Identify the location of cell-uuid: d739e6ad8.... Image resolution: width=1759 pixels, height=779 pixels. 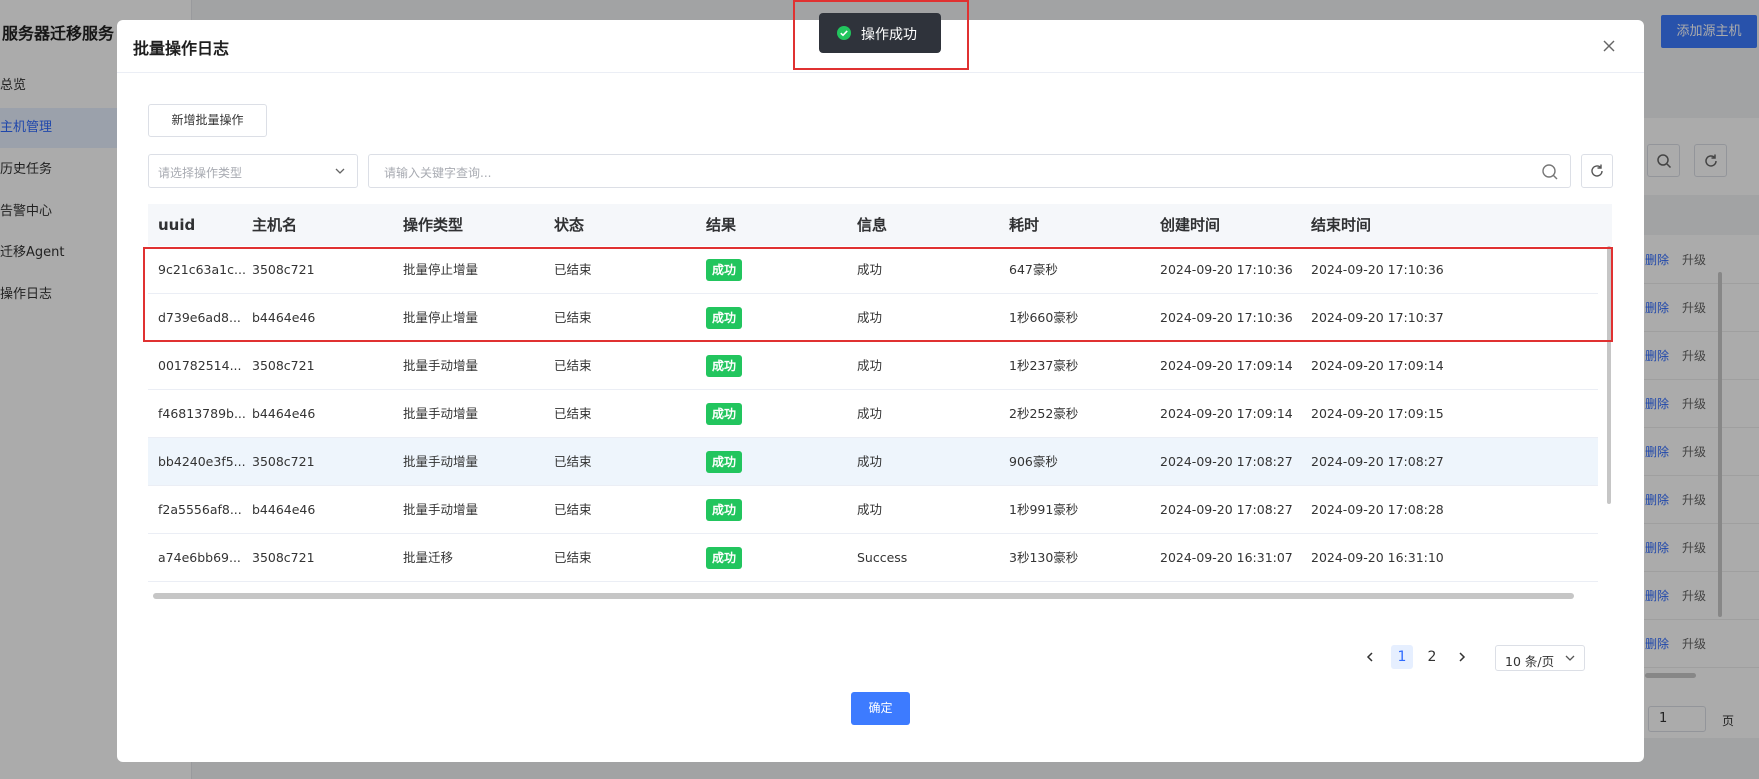
(199, 317).